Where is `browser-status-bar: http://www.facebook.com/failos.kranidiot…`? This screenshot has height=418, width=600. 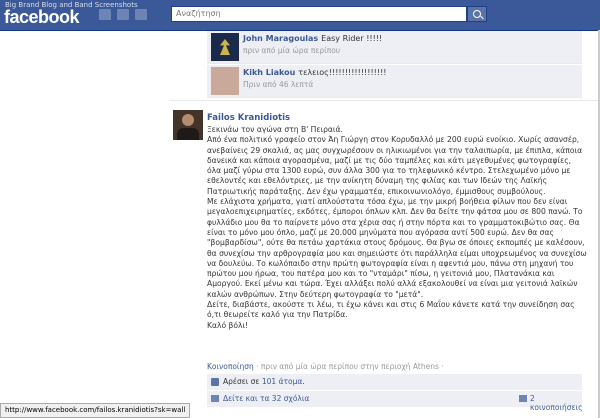
browser-status-bar: http://www.facebook.com/failos.kranidiot… is located at coordinates (95, 410).